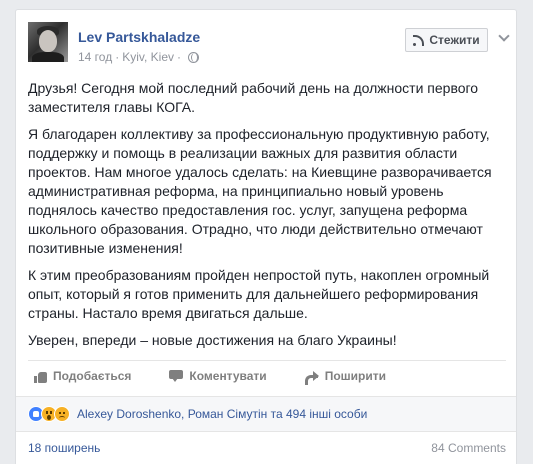  I want to click on post-footer: 18 поширень 84 Comments, so click(267, 448).